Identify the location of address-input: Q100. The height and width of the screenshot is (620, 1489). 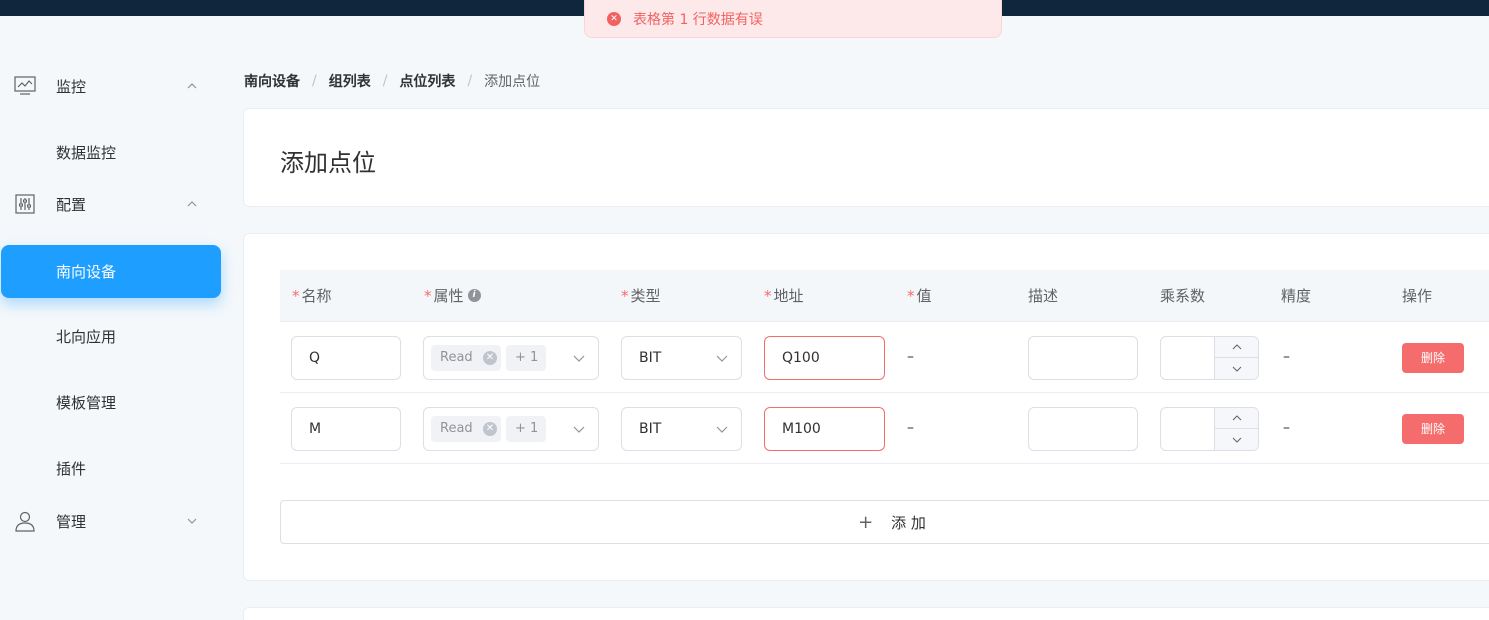
(824, 358).